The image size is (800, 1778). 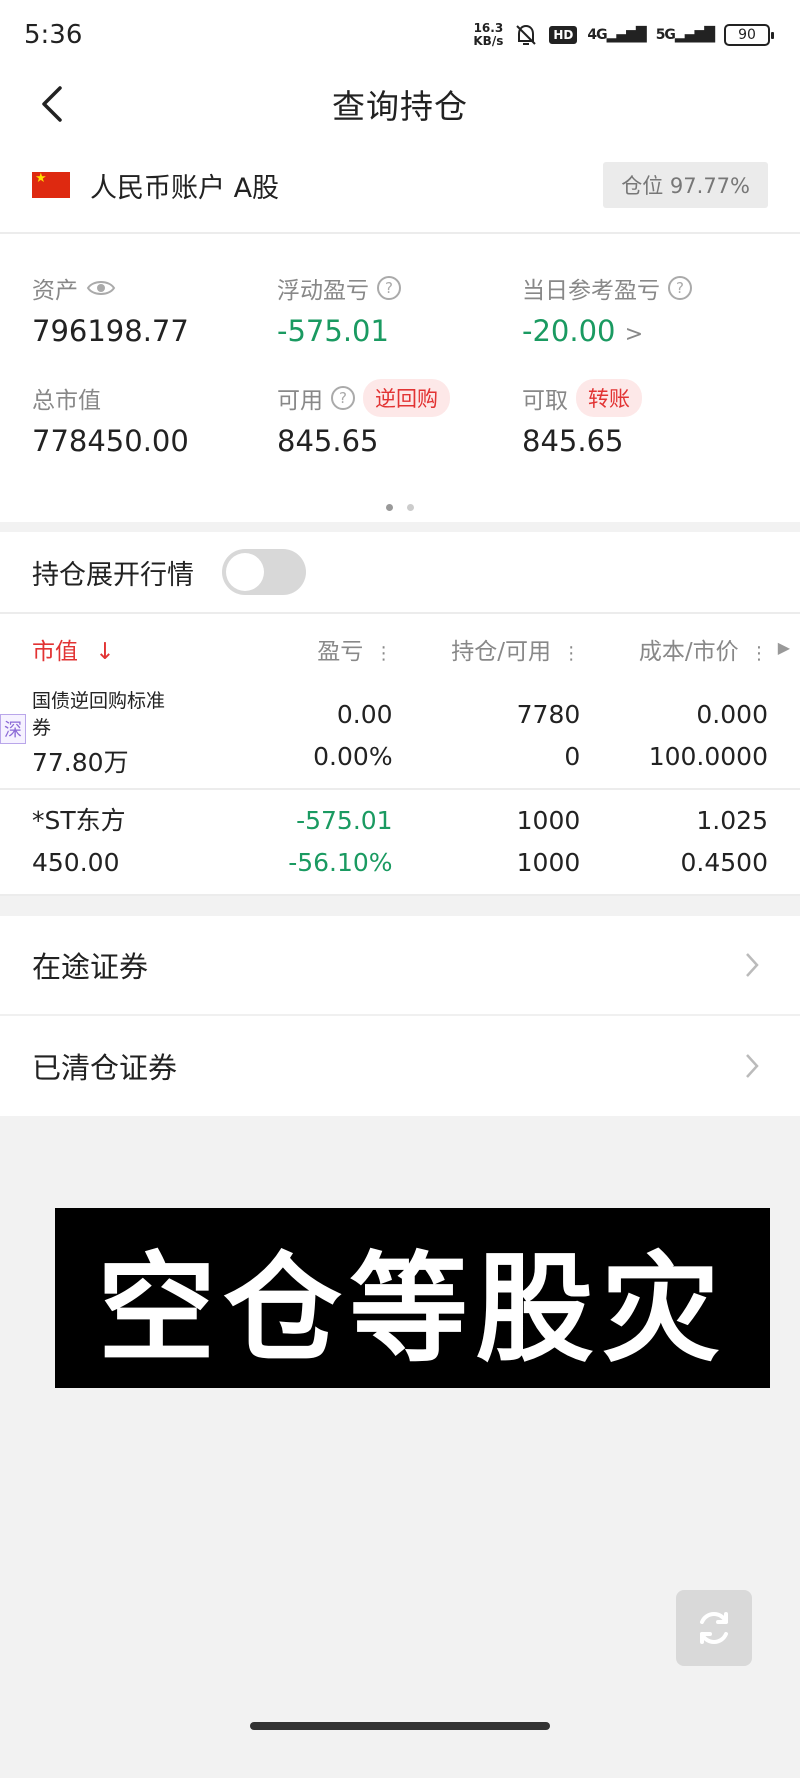 What do you see at coordinates (300, 401) in the screenshot?
I see `available-label: 可用` at bounding box center [300, 401].